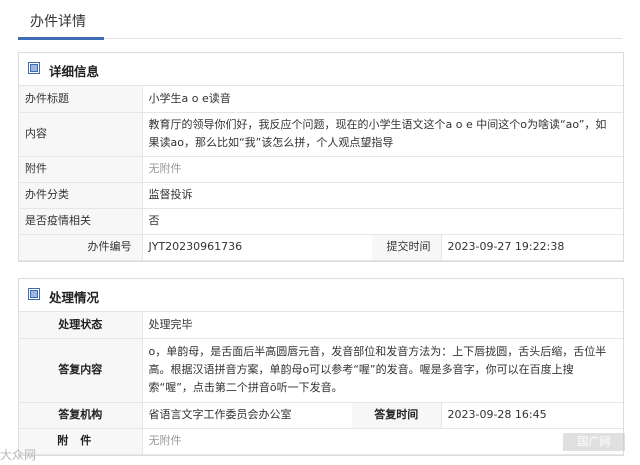 The image size is (640, 465). Describe the element at coordinates (81, 370) in the screenshot. I see `reply-label: 答复内容` at that location.